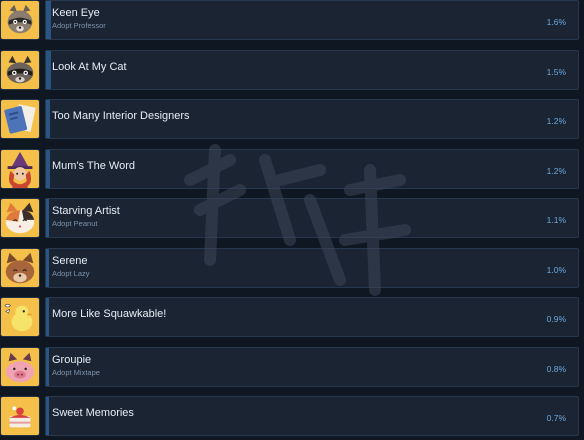  Describe the element at coordinates (121, 116) in the screenshot. I see `achievement-title: Too Many Interior Designers` at that location.